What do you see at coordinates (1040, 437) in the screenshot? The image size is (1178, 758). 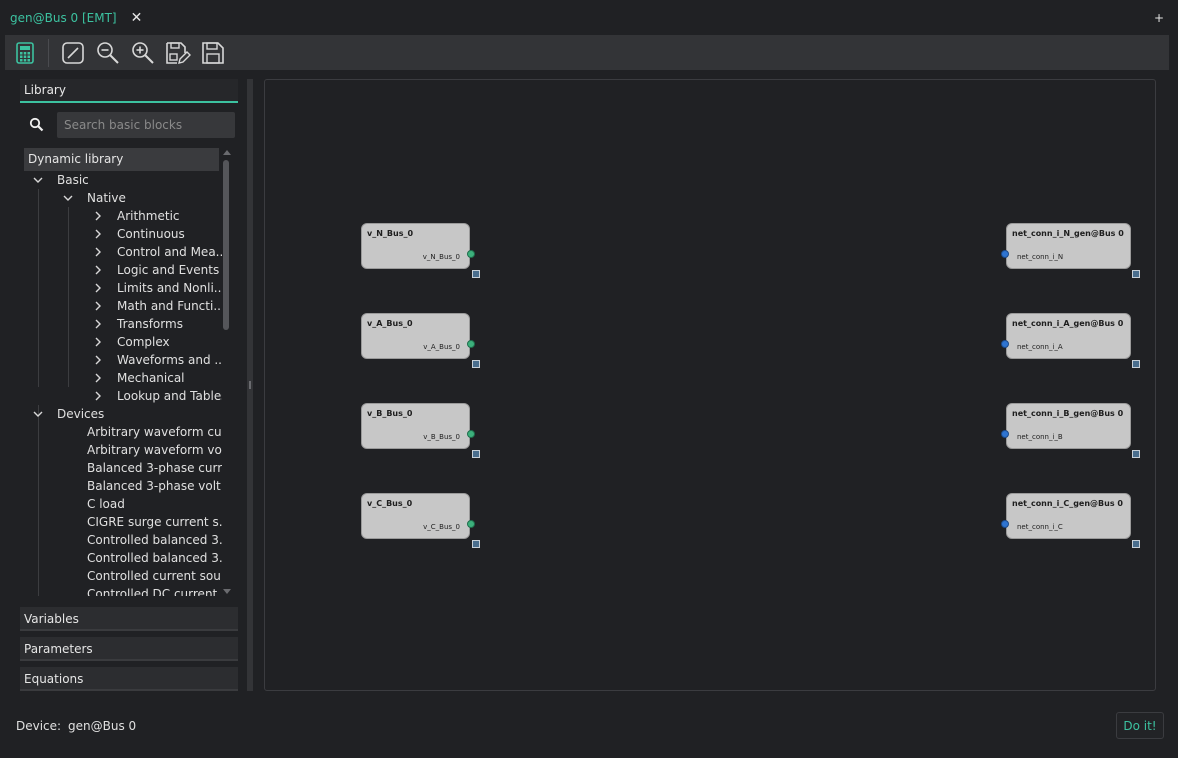 I see `block-port-label: net_conn_i_B` at bounding box center [1040, 437].